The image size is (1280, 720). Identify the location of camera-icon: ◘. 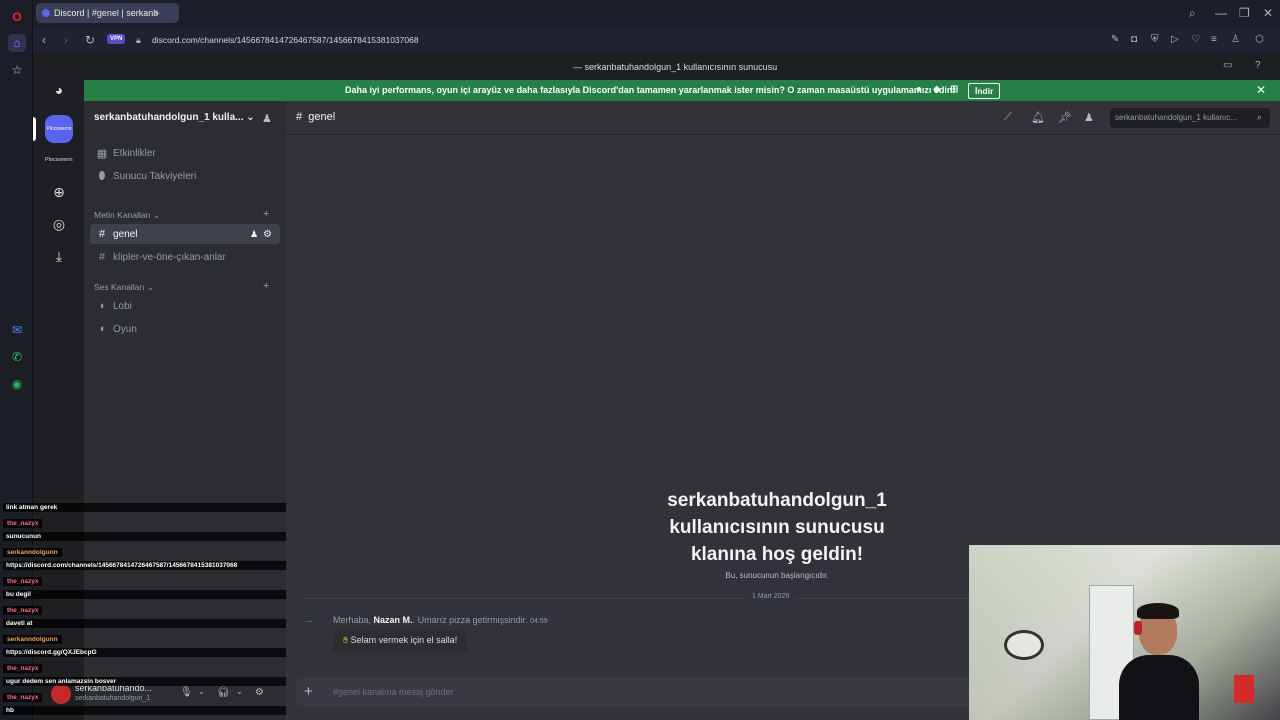
(1134, 39).